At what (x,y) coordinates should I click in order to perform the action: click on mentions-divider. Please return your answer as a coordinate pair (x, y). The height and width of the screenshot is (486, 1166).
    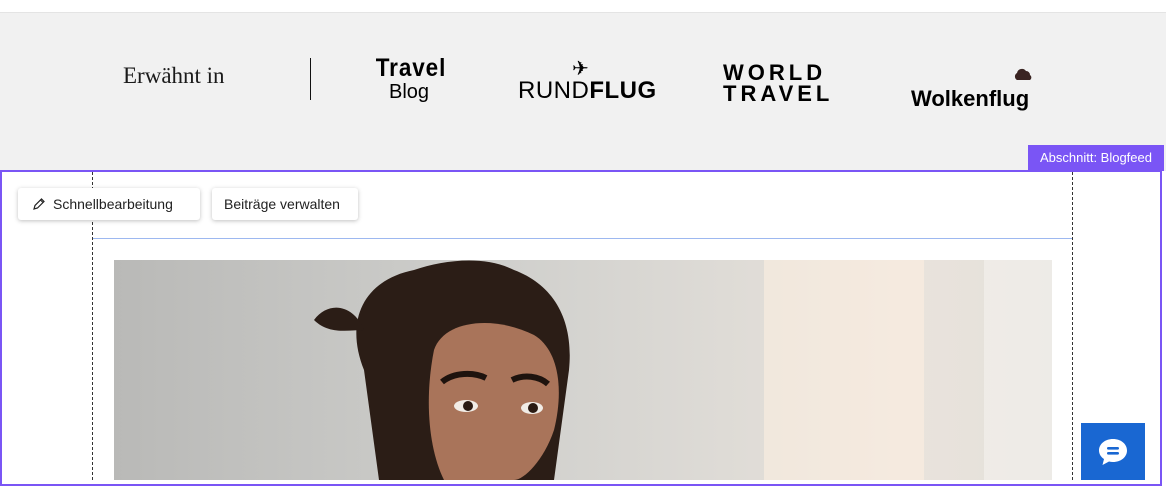
    Looking at the image, I should click on (310, 79).